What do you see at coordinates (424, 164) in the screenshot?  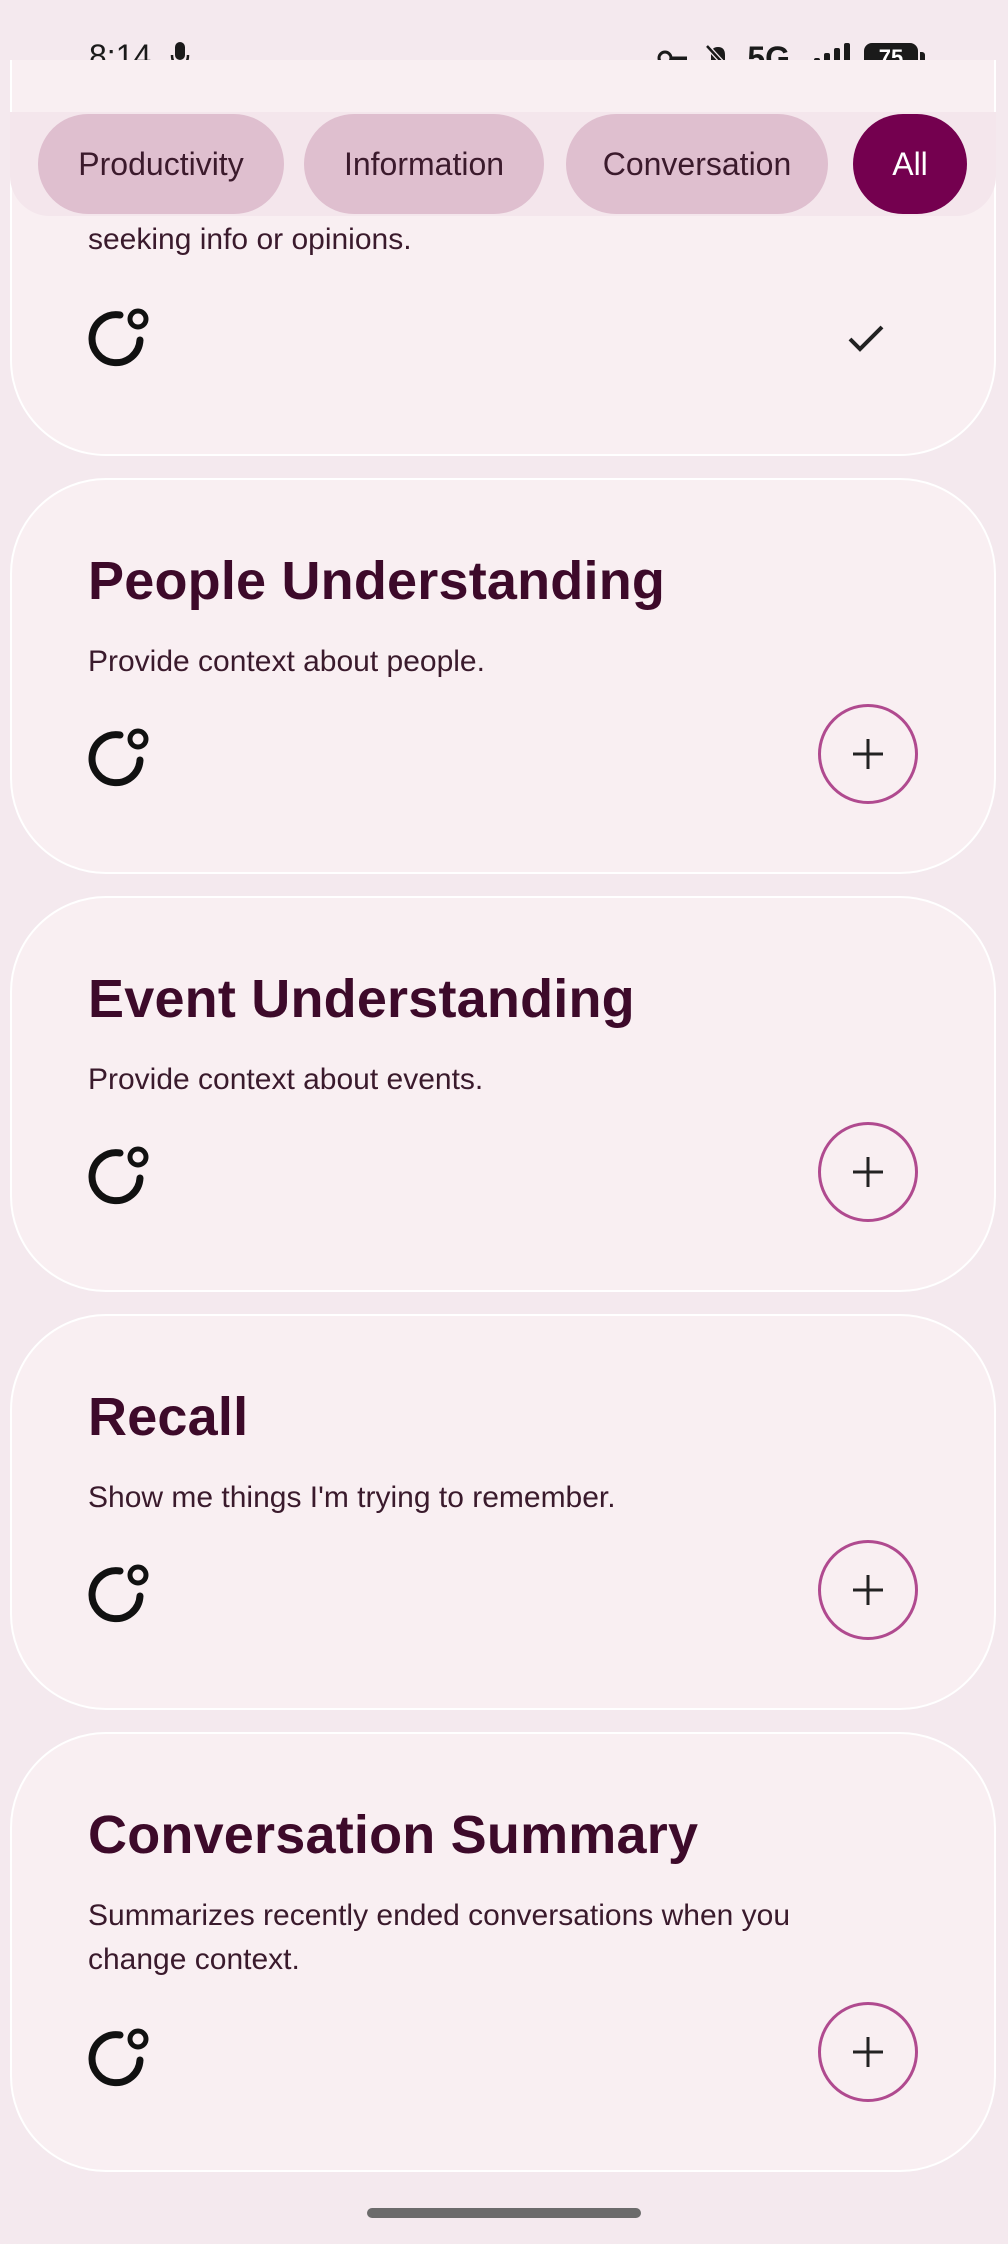 I see `chip-information: Information` at bounding box center [424, 164].